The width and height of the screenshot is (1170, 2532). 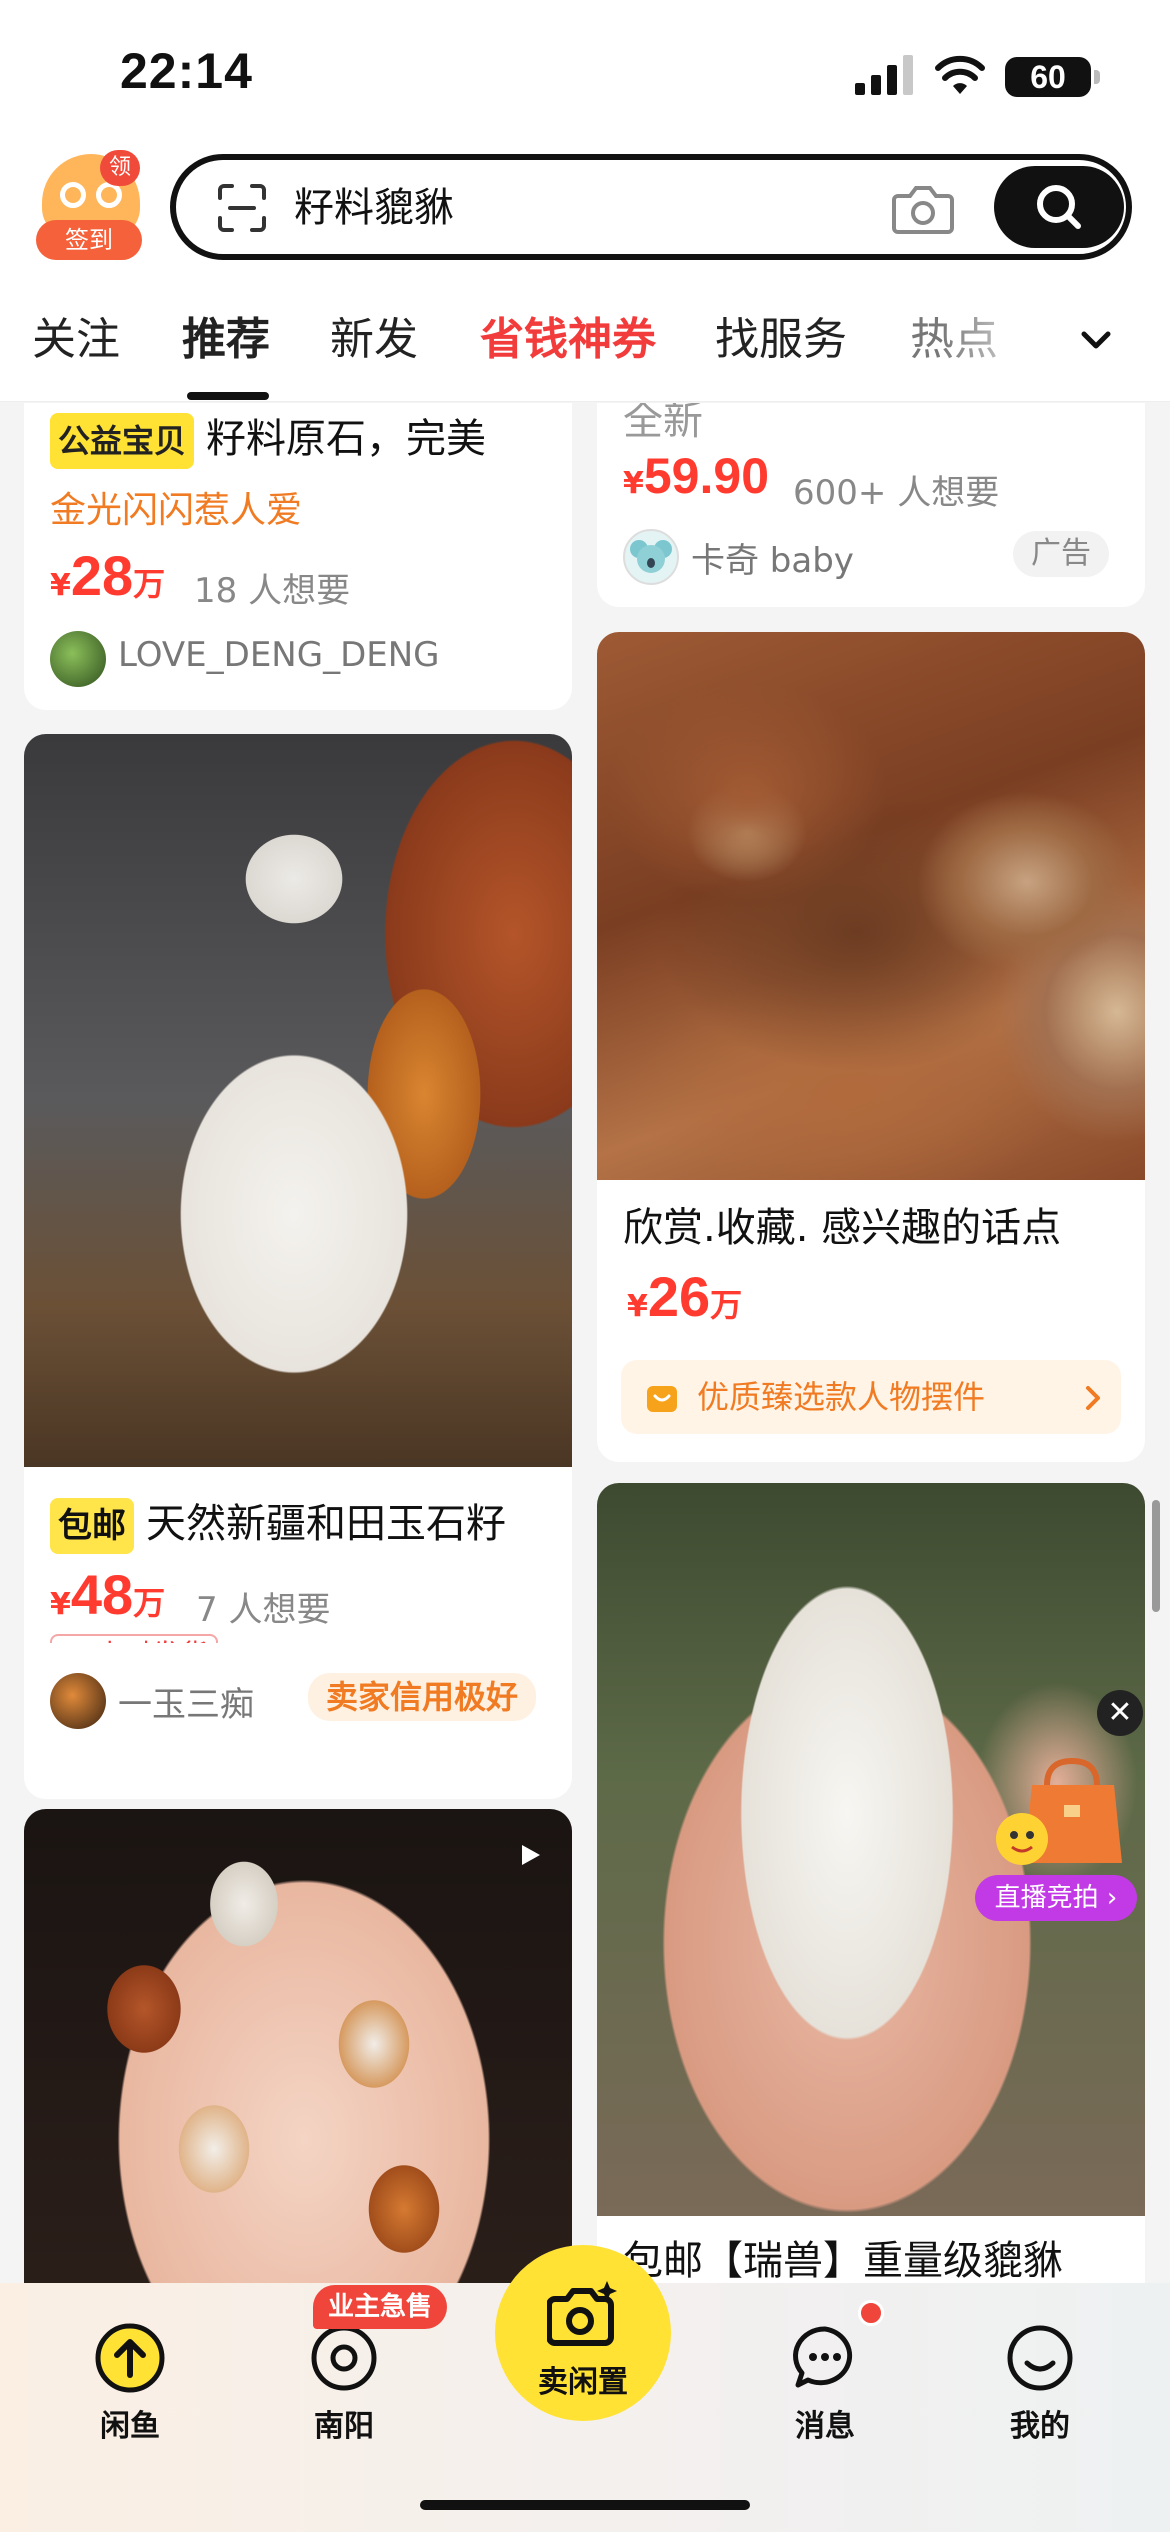 What do you see at coordinates (344, 2358) in the screenshot?
I see `location-icon` at bounding box center [344, 2358].